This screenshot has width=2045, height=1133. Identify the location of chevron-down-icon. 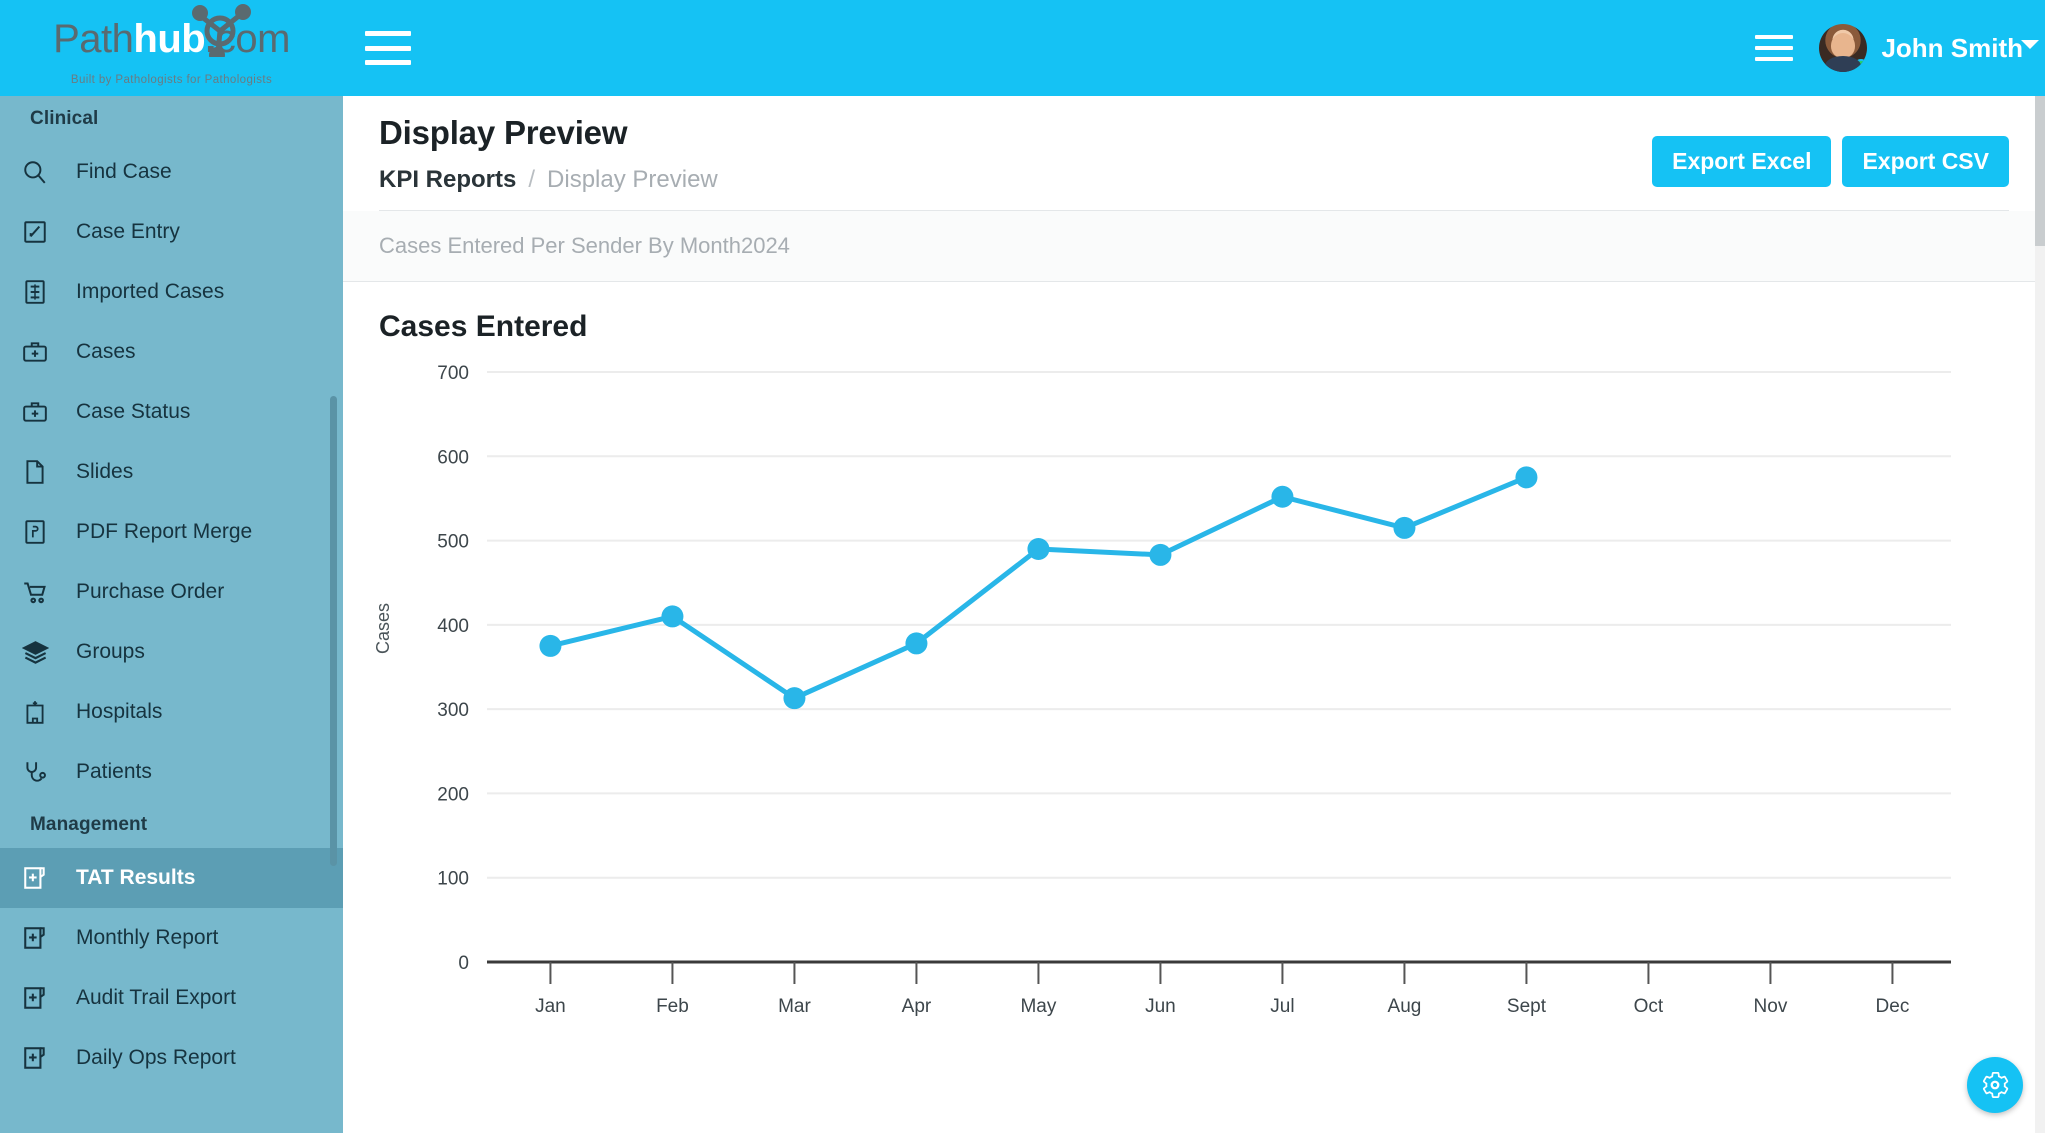
(2030, 44).